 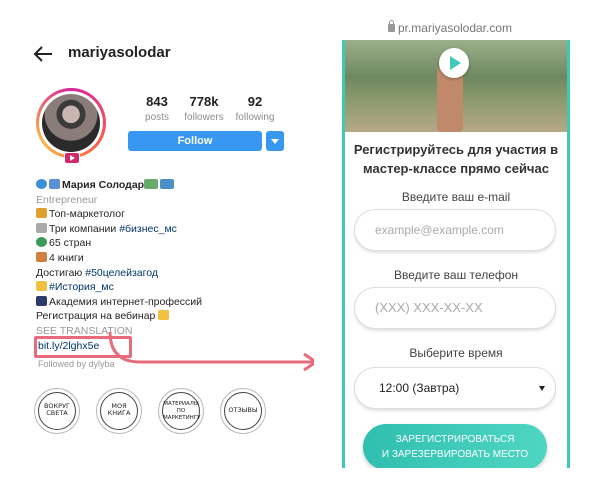 I want to click on phone-label: Введите ваш телефон, so click(x=456, y=275).